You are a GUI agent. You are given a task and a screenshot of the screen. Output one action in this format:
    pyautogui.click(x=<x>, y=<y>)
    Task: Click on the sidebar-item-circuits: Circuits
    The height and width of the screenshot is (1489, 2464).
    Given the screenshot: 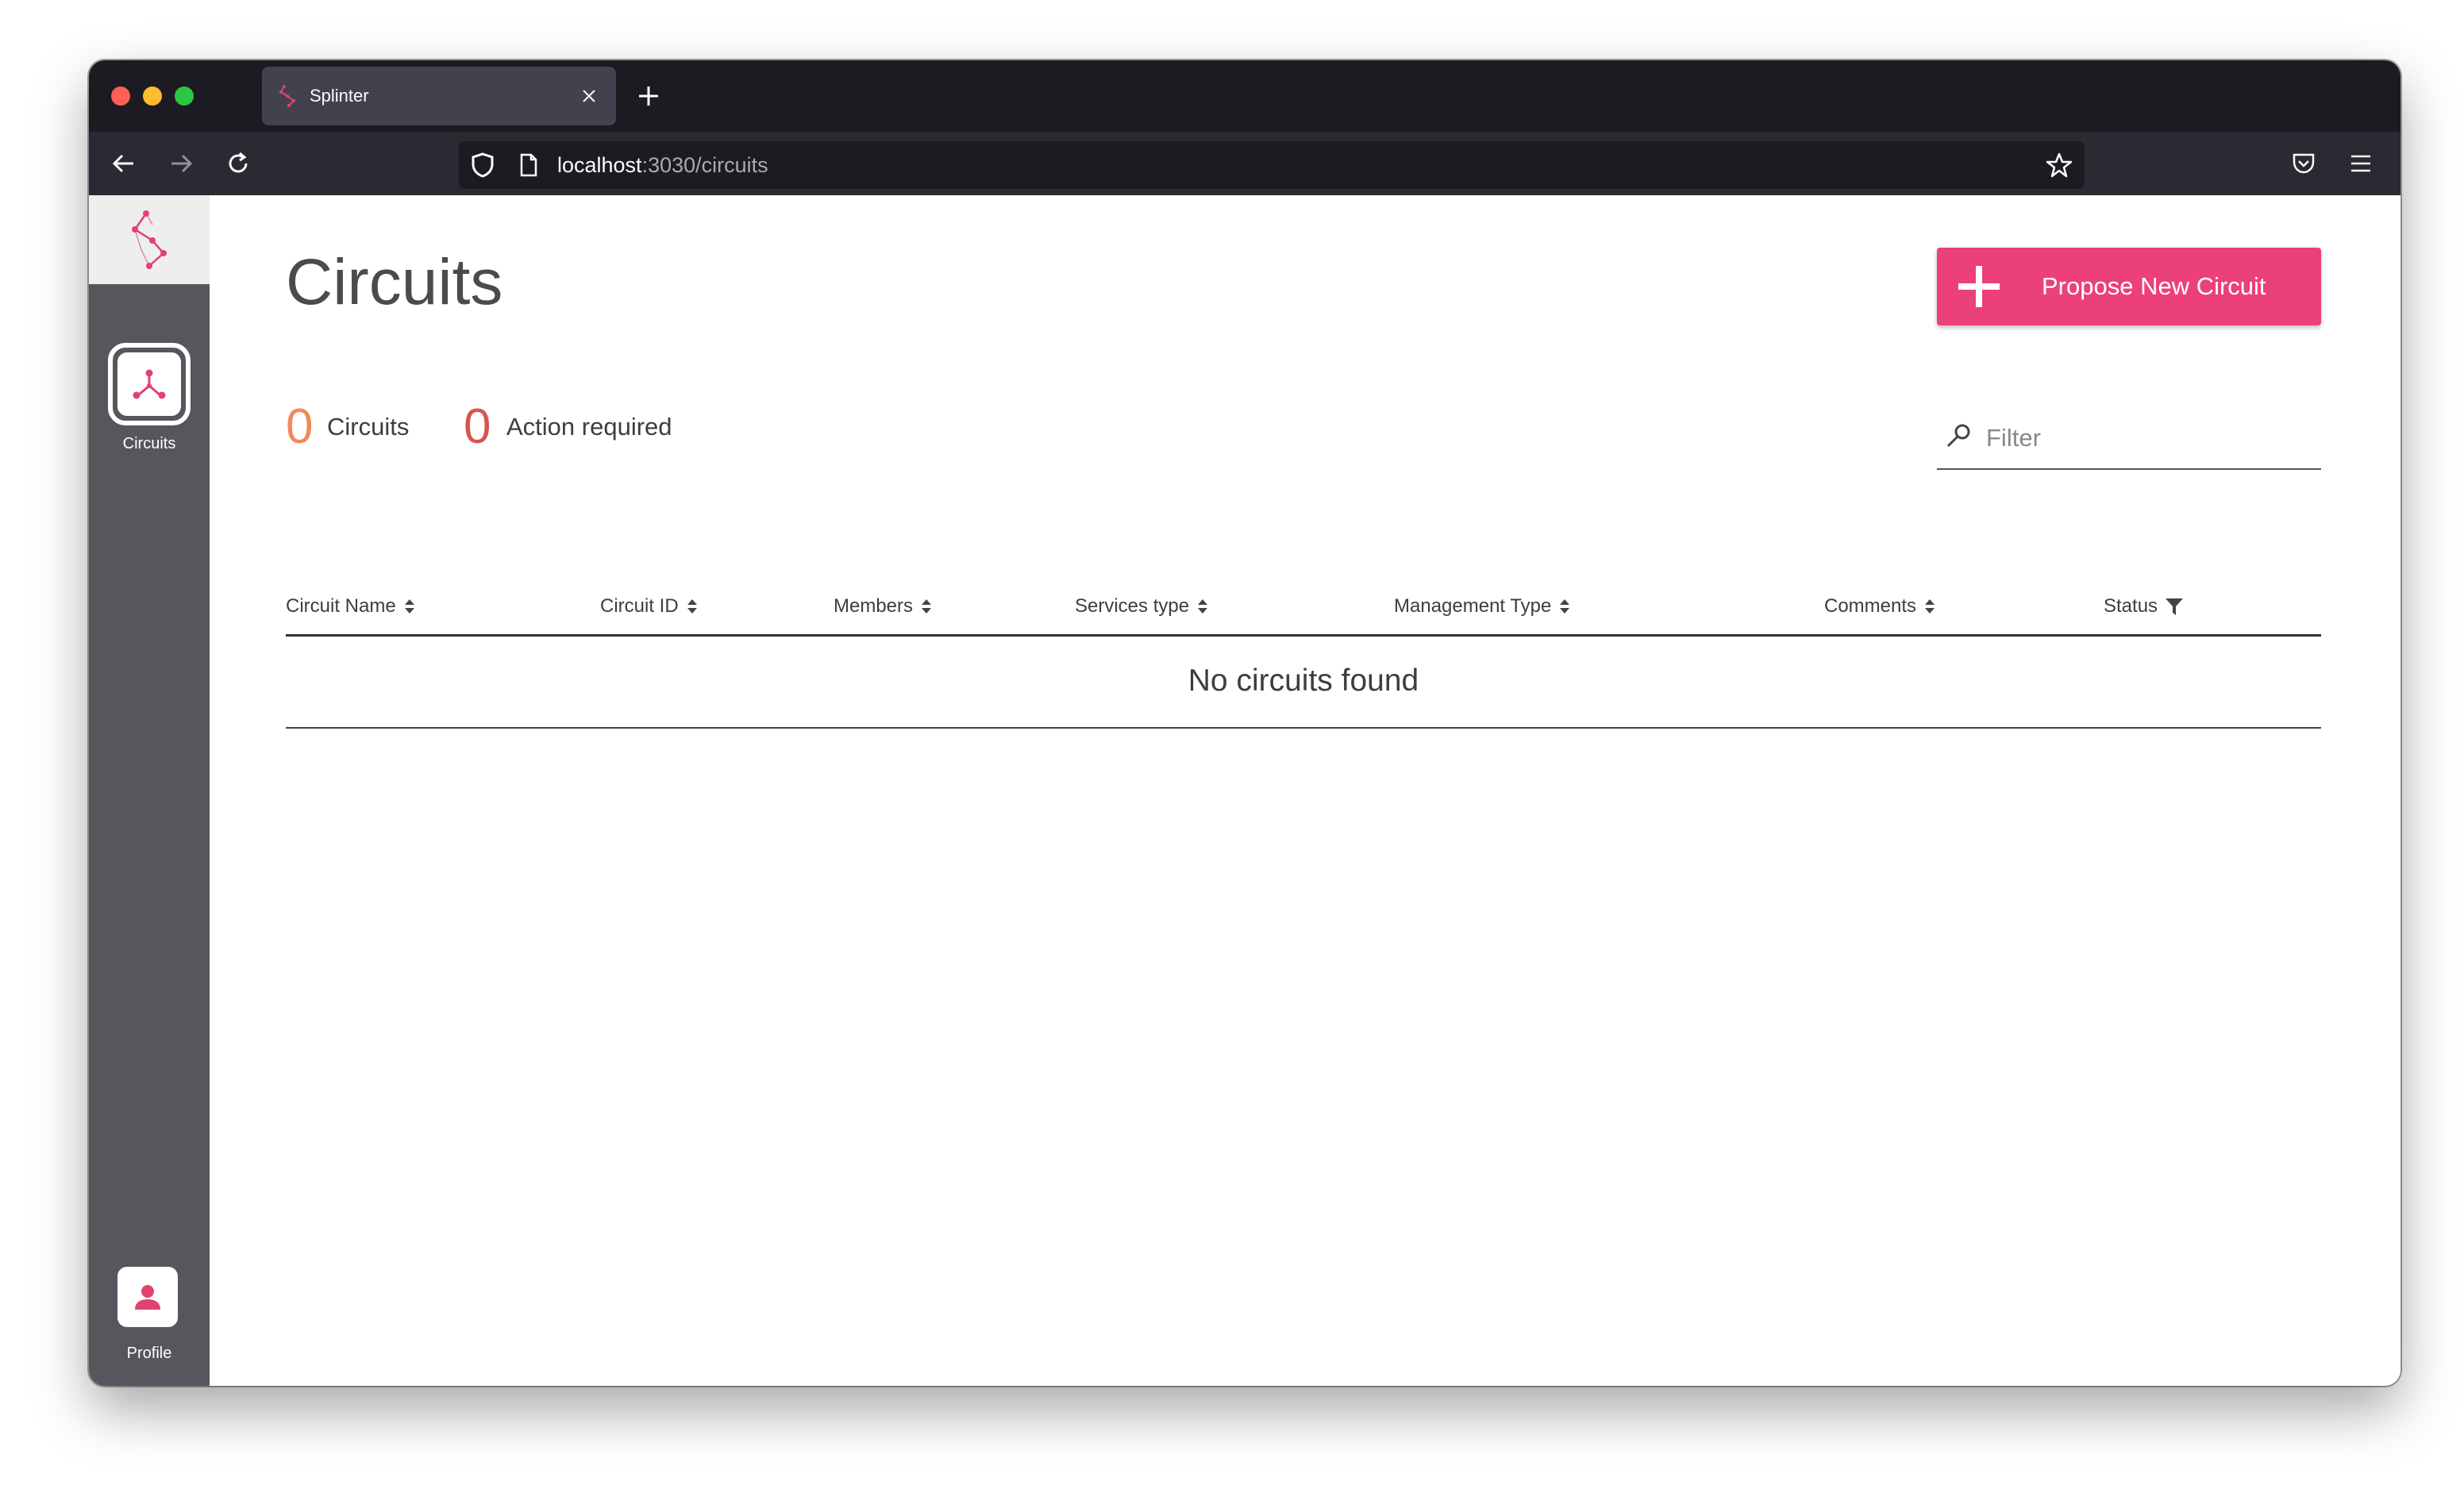 What is the action you would take?
    pyautogui.click(x=149, y=402)
    